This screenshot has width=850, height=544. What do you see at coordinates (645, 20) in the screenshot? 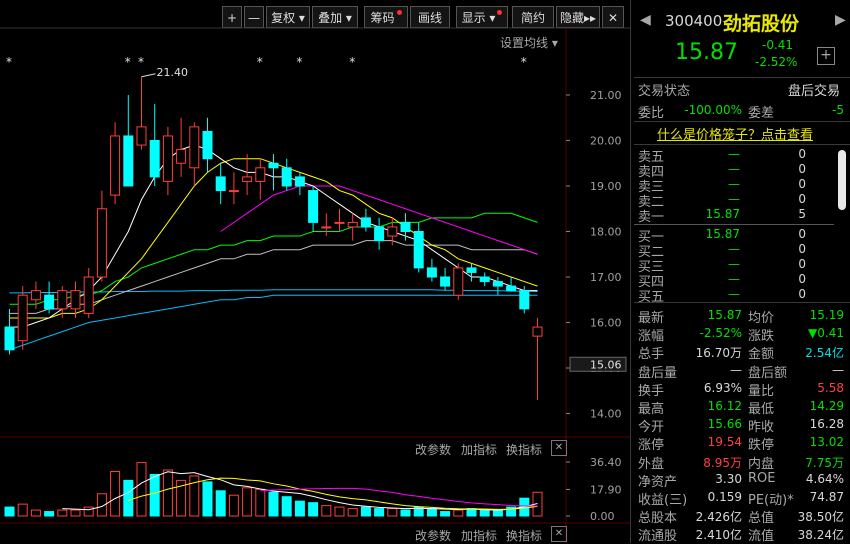
I see `prev-stock-icon: ◀` at bounding box center [645, 20].